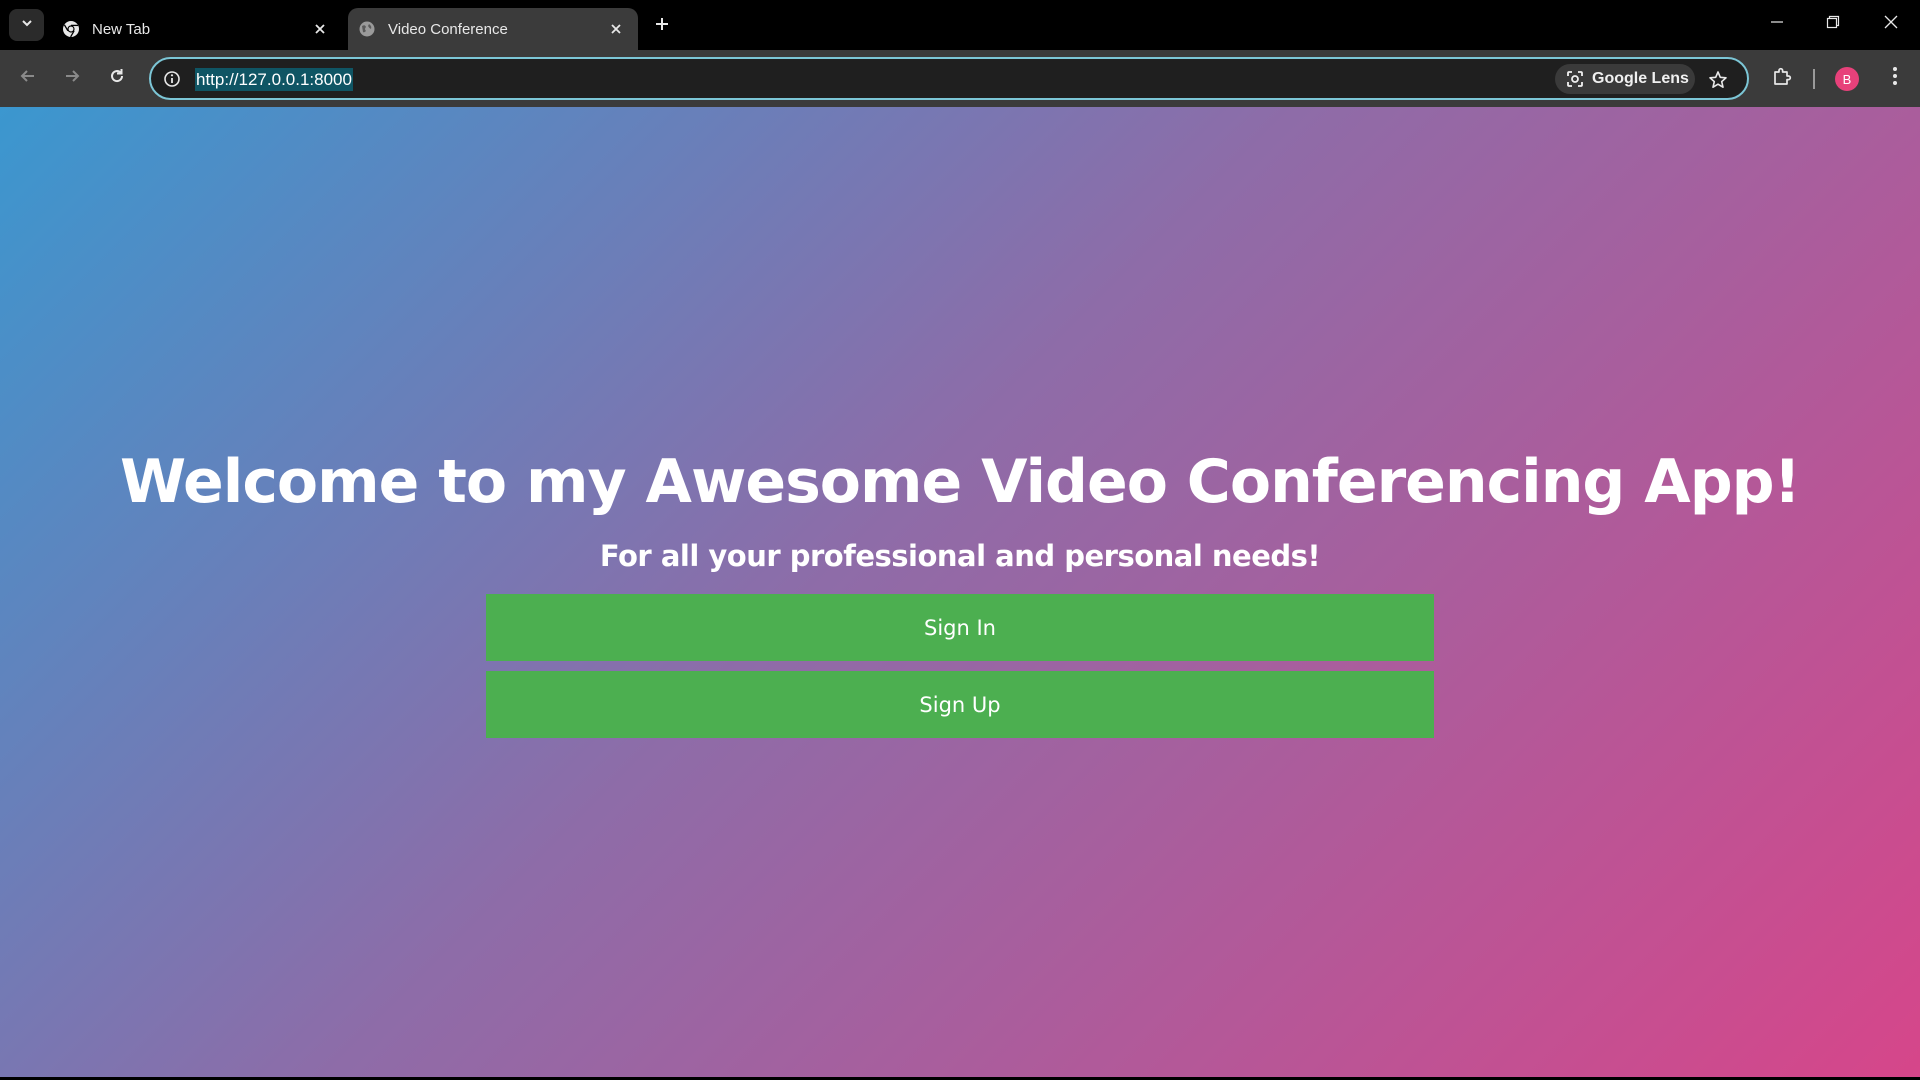 The width and height of the screenshot is (1920, 1080). I want to click on site-info-icon, so click(172, 79).